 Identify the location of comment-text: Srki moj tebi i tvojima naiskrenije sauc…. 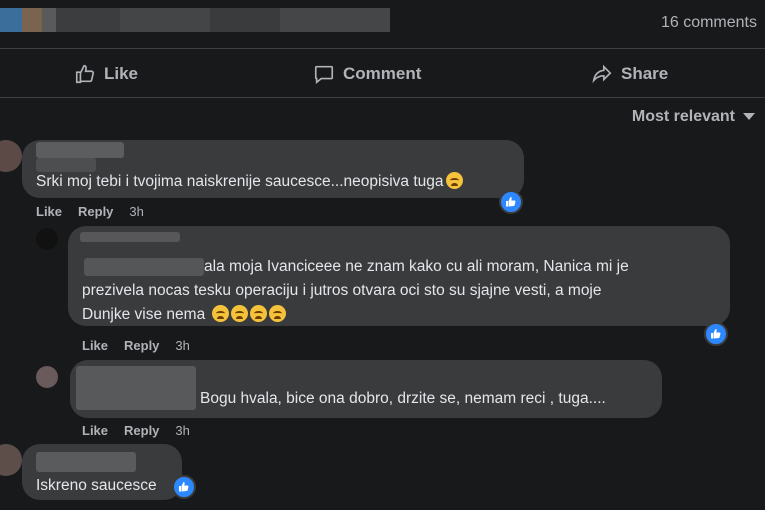
(249, 181).